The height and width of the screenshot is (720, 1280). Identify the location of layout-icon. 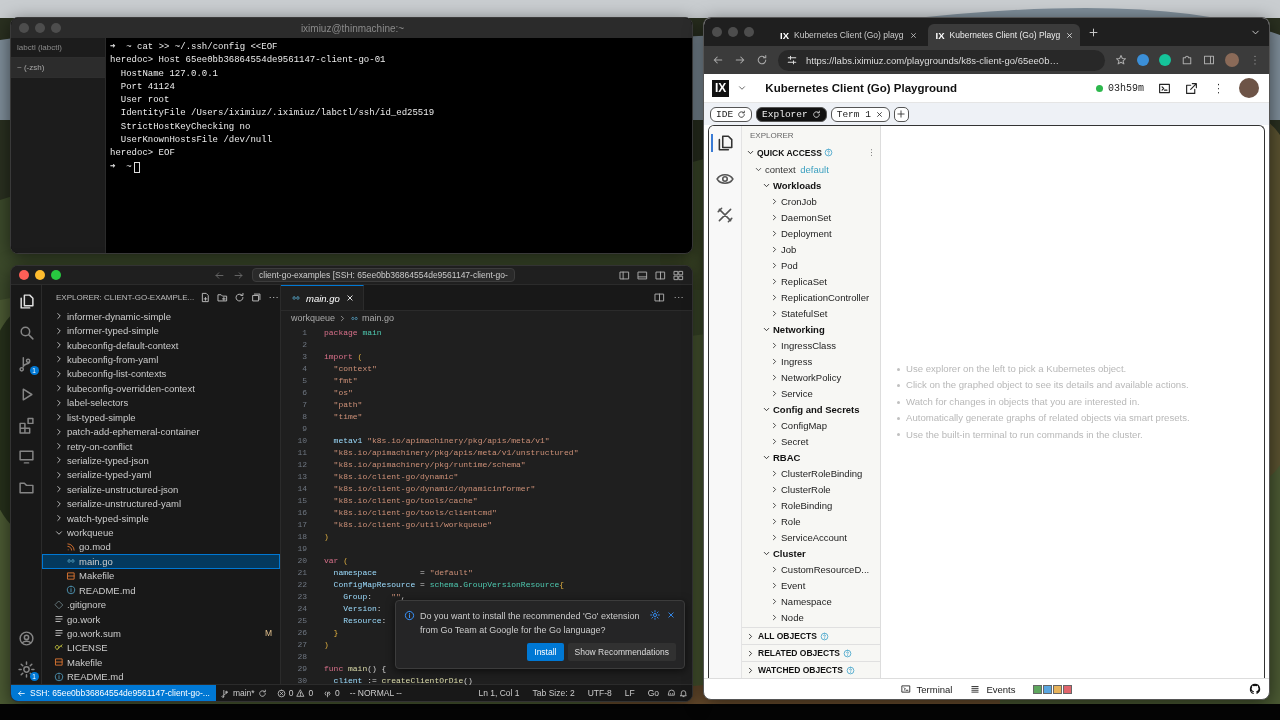
(678, 275).